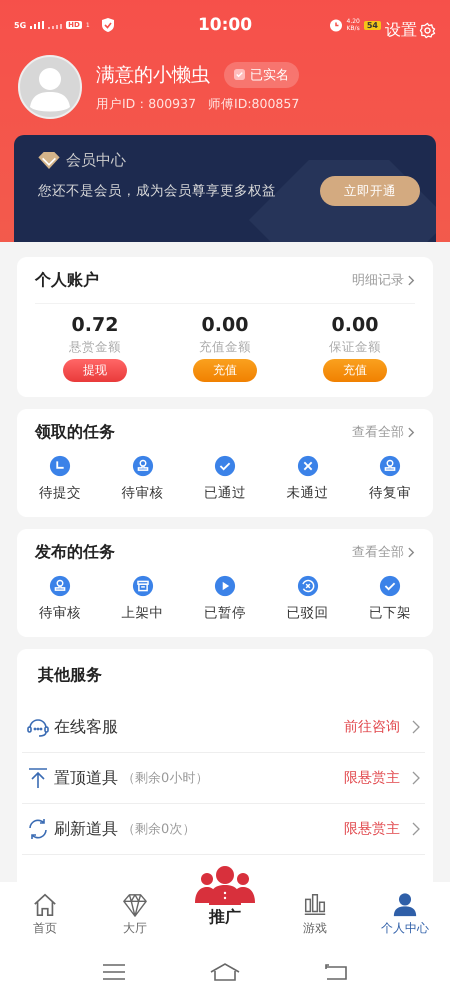 This screenshot has height=1000, width=450. I want to click on task-status-item: 上架中, so click(143, 598).